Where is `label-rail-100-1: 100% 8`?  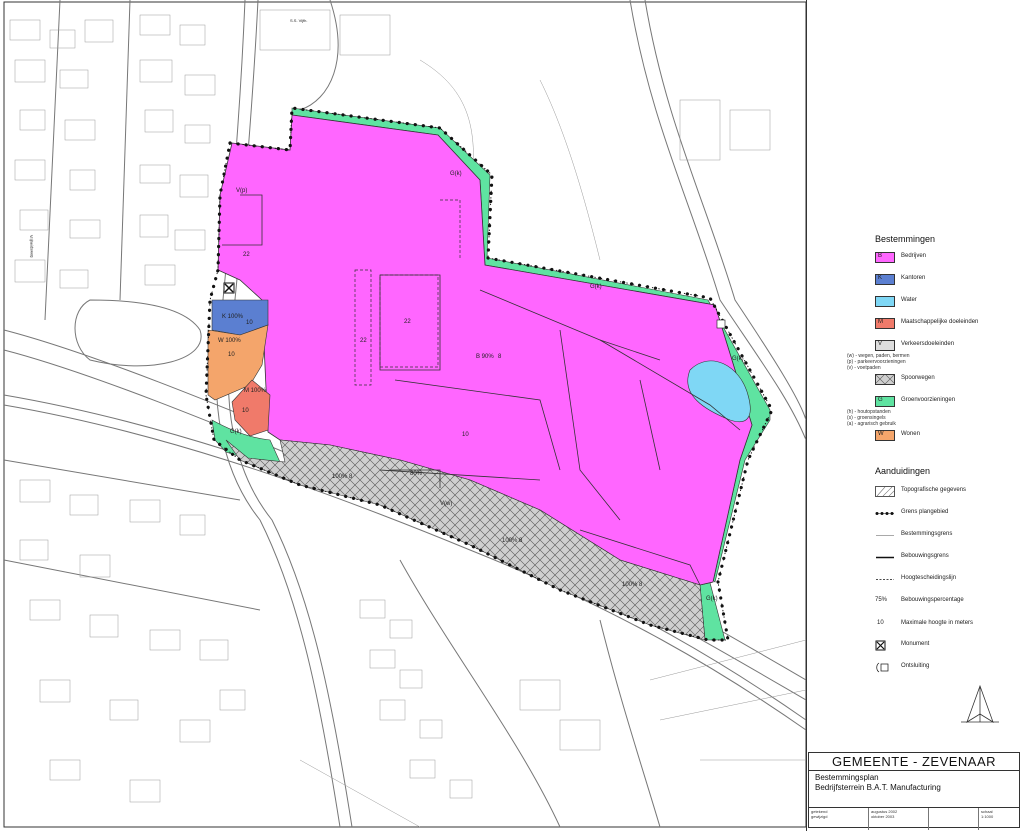 label-rail-100-1: 100% 8 is located at coordinates (342, 477).